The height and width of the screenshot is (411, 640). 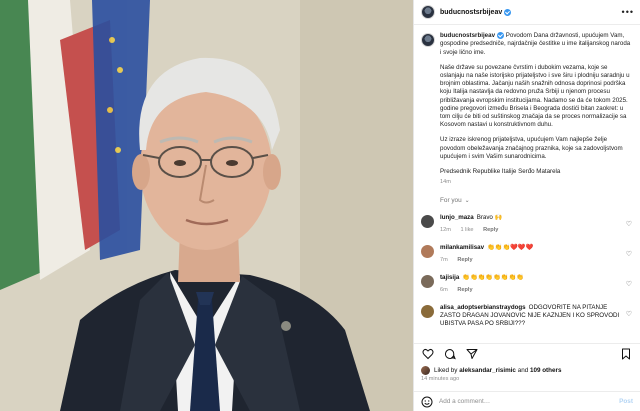 I want to click on likes-others: 109 others, so click(x=546, y=370).